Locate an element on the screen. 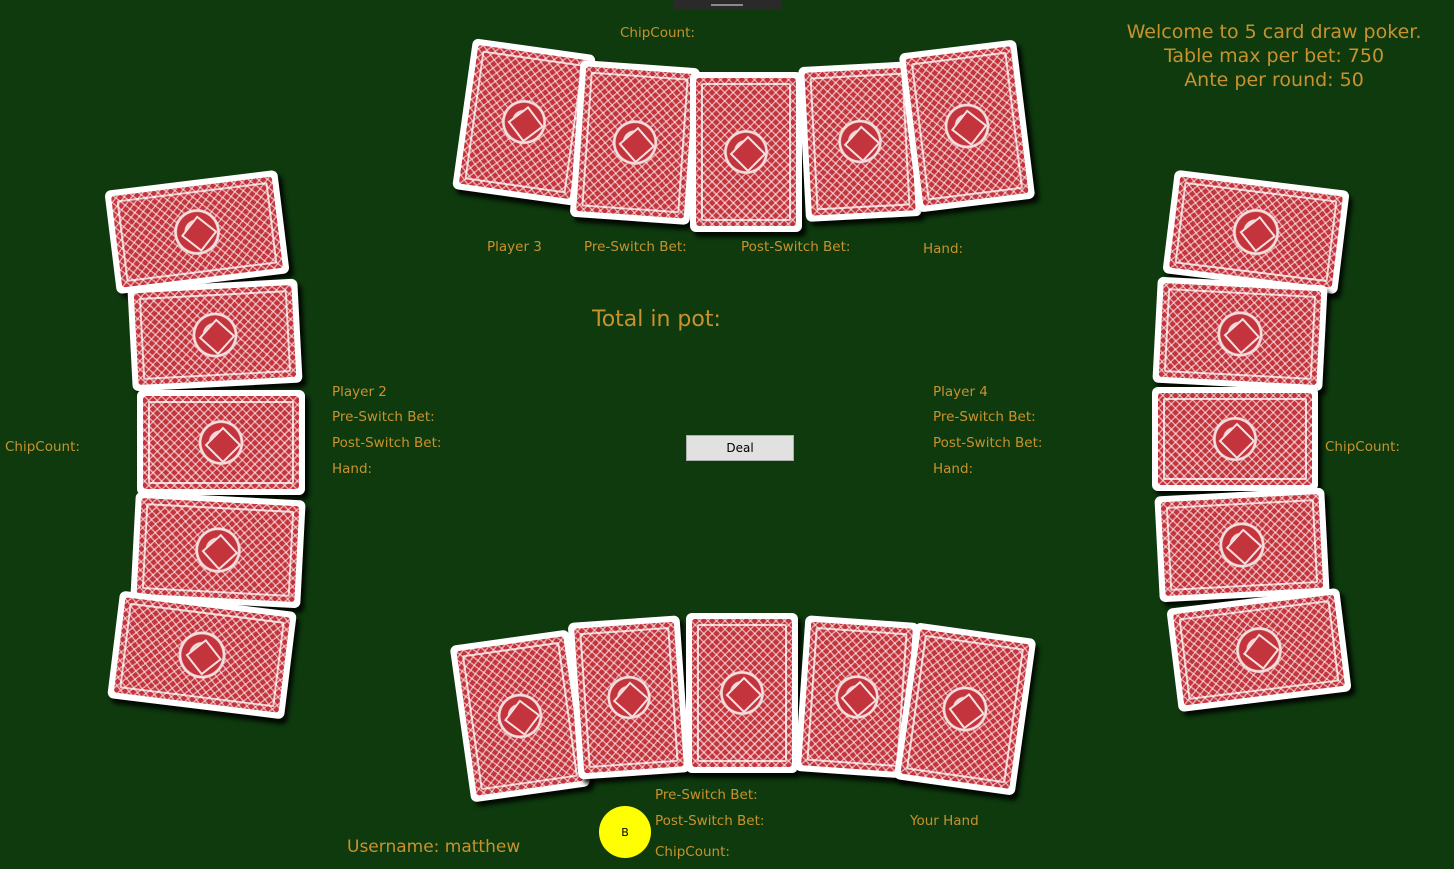 The width and height of the screenshot is (1454, 869). player2-pre-switch-bet: Pre-Switch Bet: is located at coordinates (383, 417).